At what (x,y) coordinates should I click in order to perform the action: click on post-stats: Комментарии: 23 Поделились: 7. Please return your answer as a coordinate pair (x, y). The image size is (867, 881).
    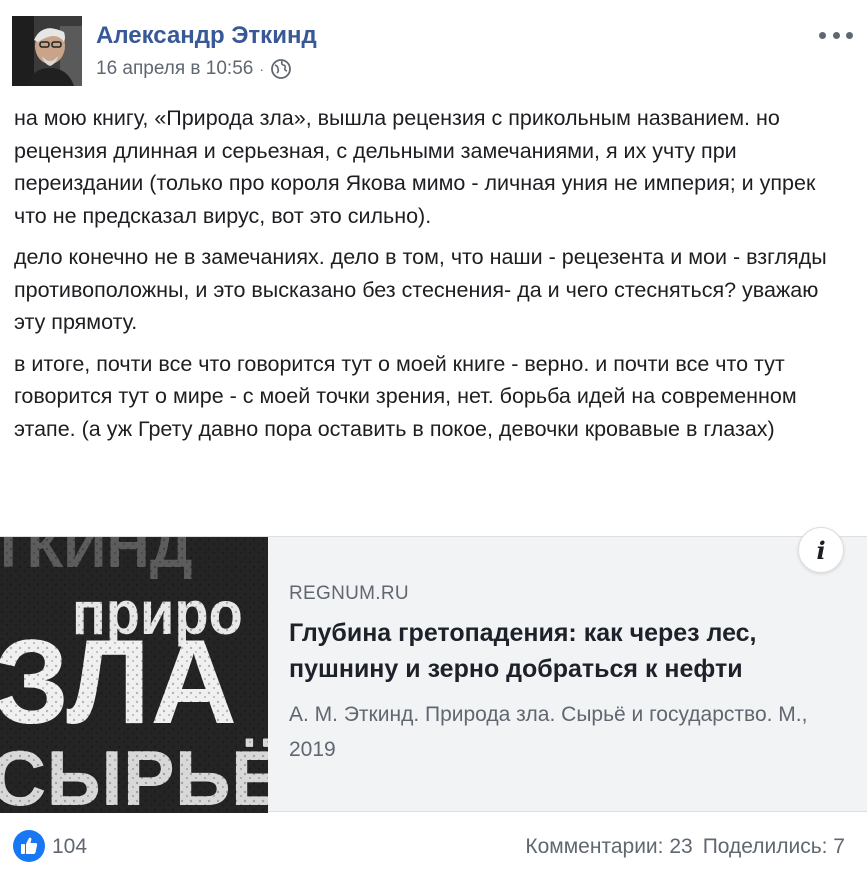
    Looking at the image, I should click on (685, 847).